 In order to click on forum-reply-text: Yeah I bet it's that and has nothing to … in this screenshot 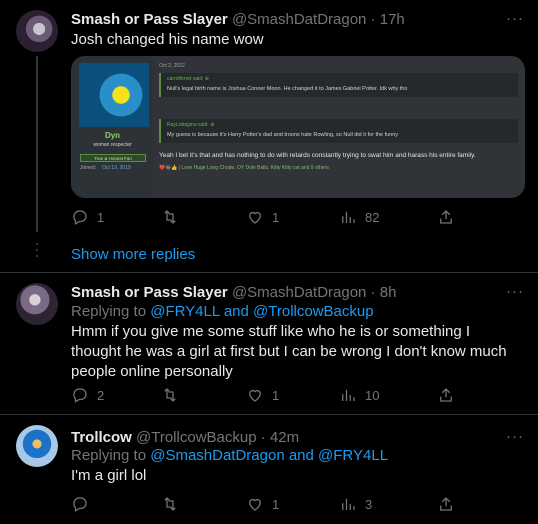, I will do `click(317, 155)`.